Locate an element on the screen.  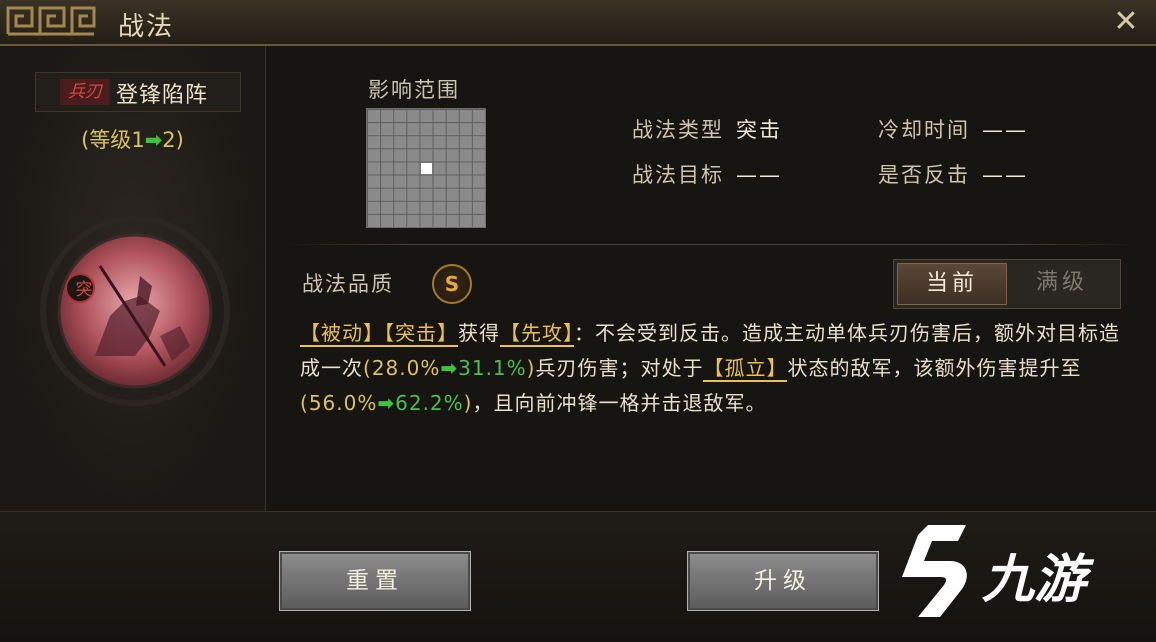
level-suffix: ) is located at coordinates (179, 140).